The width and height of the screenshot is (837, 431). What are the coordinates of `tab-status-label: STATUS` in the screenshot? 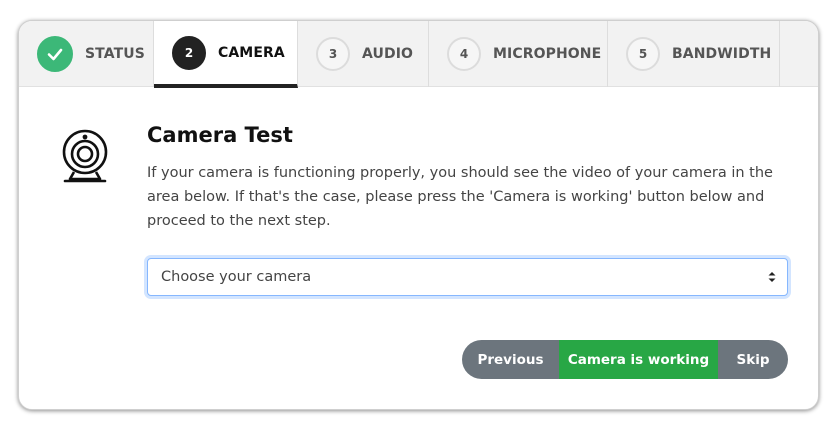 It's located at (115, 54).